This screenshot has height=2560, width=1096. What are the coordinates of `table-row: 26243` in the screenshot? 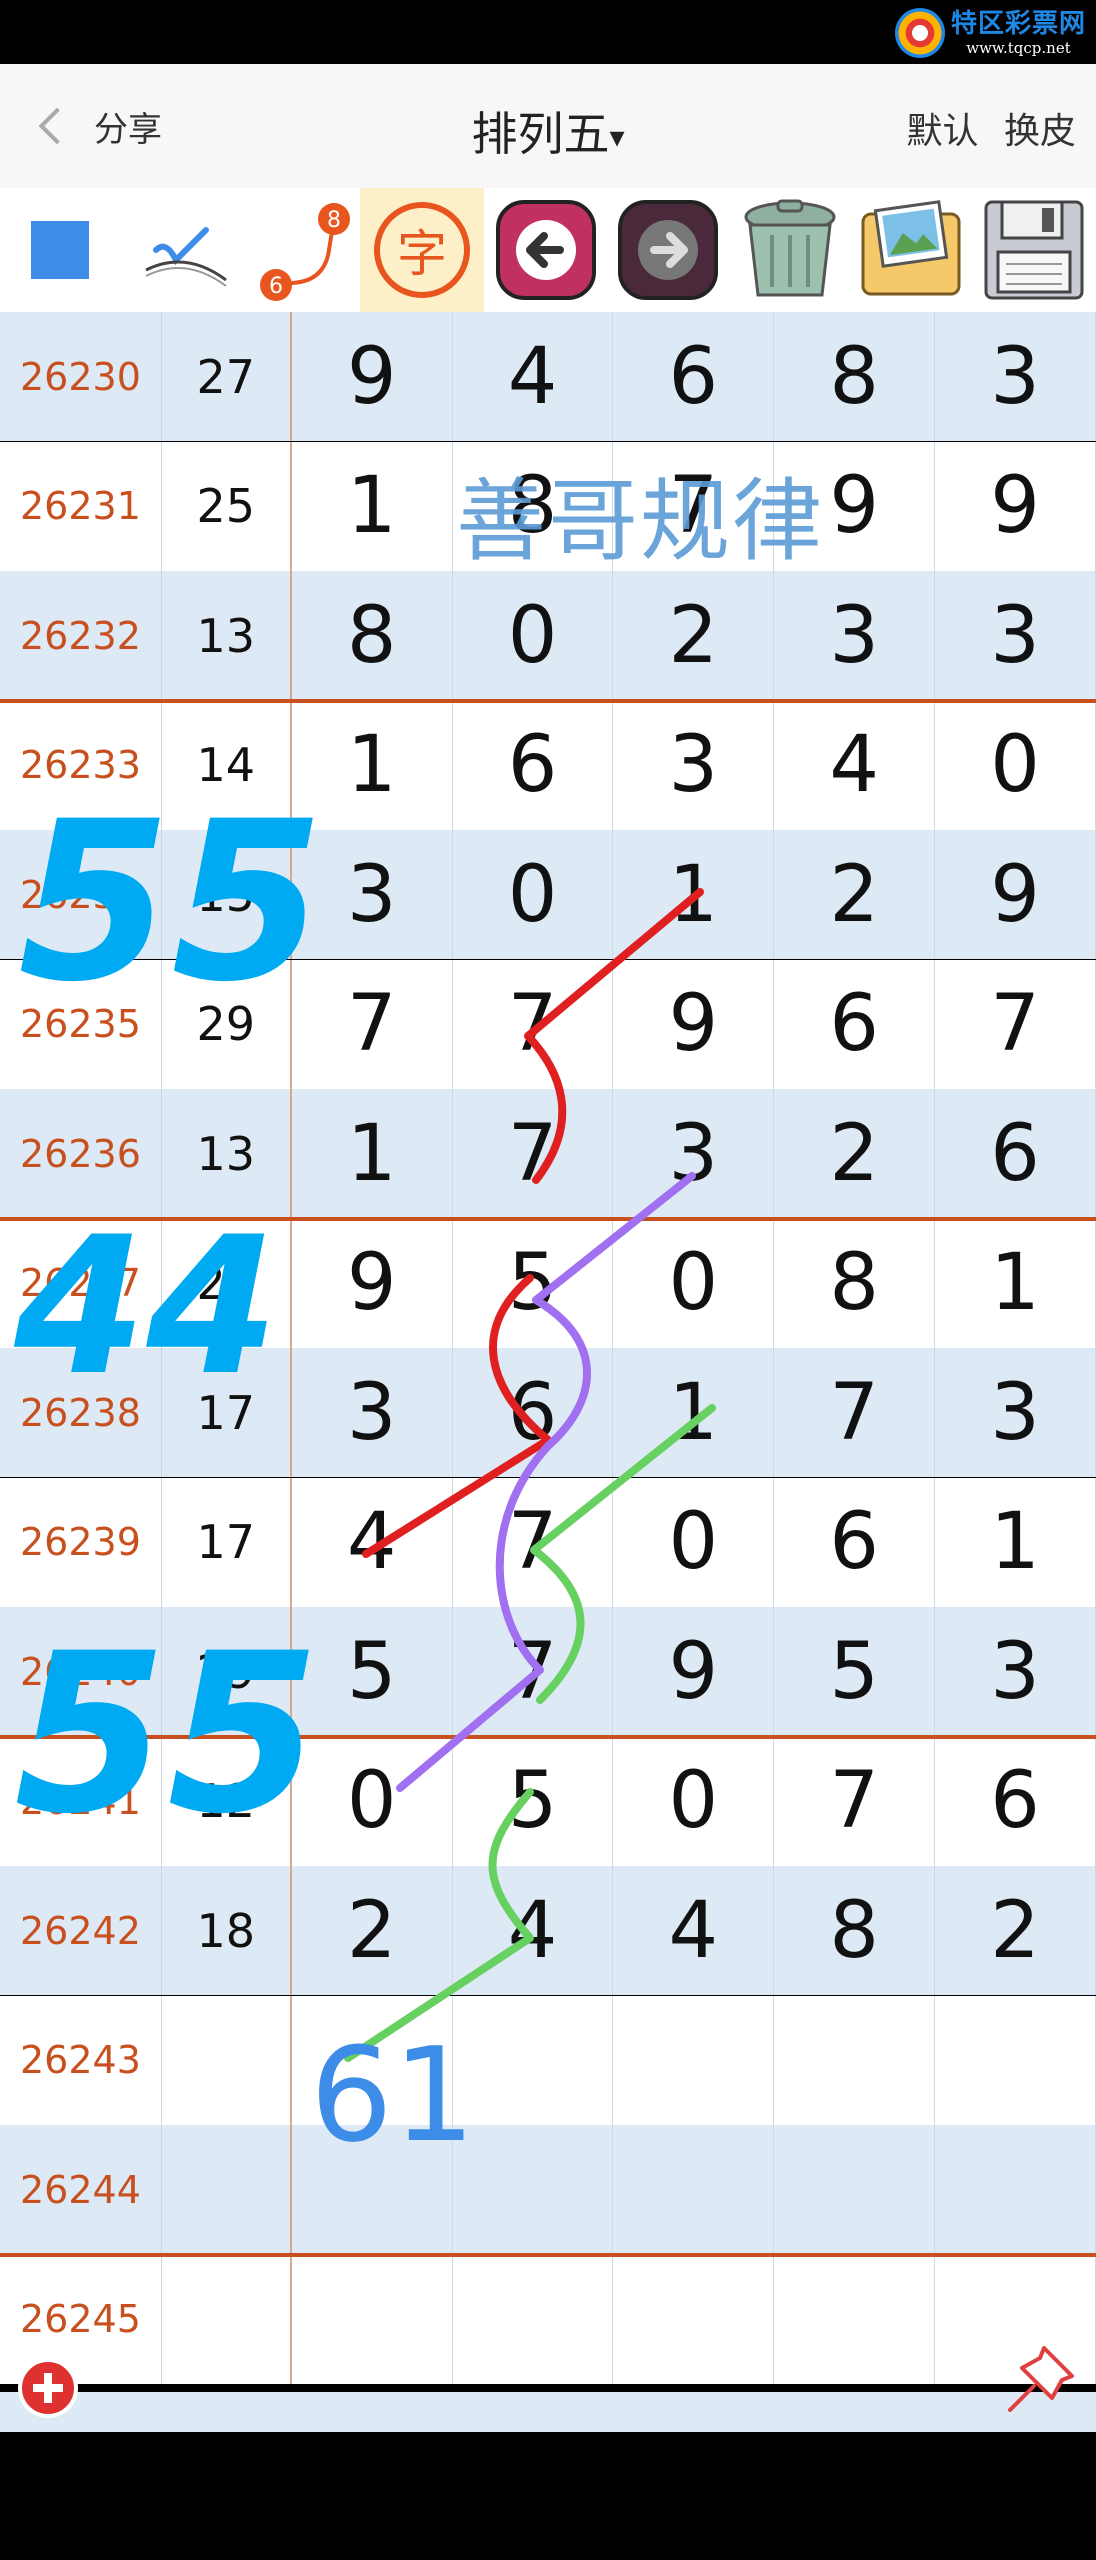 It's located at (548, 2060).